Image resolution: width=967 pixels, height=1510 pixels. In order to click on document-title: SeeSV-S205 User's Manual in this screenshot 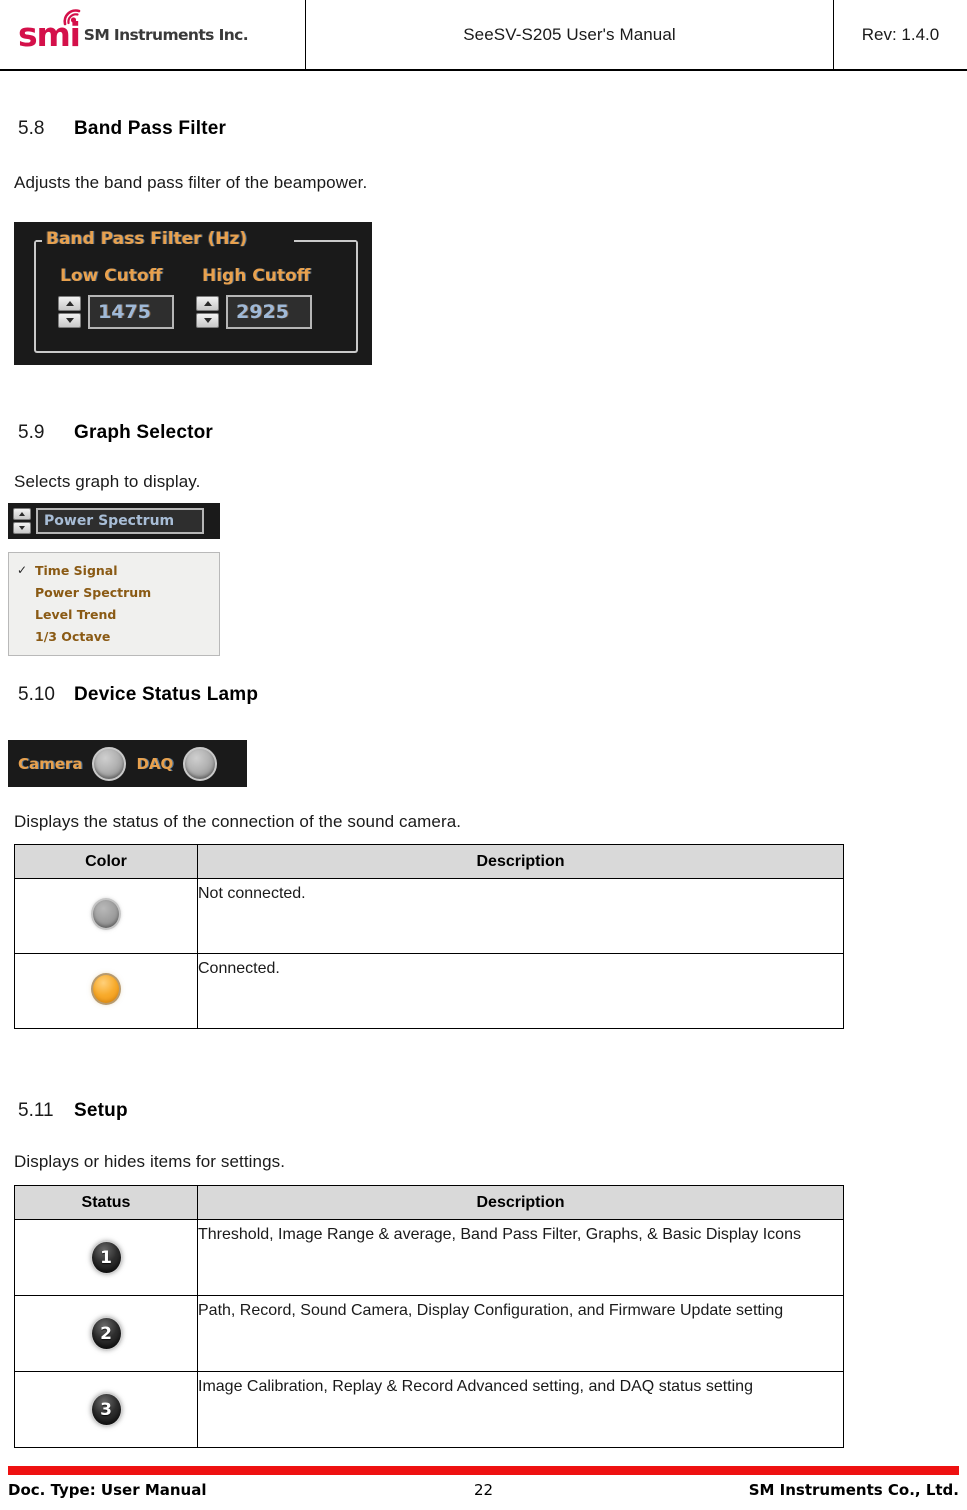, I will do `click(569, 34)`.